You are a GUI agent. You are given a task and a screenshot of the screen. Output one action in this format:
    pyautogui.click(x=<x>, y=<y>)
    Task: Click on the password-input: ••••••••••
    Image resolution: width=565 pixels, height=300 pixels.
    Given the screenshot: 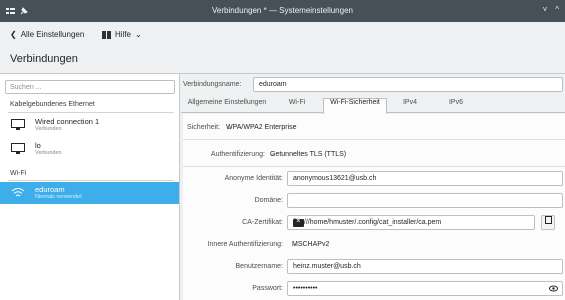 What is the action you would take?
    pyautogui.click(x=425, y=288)
    